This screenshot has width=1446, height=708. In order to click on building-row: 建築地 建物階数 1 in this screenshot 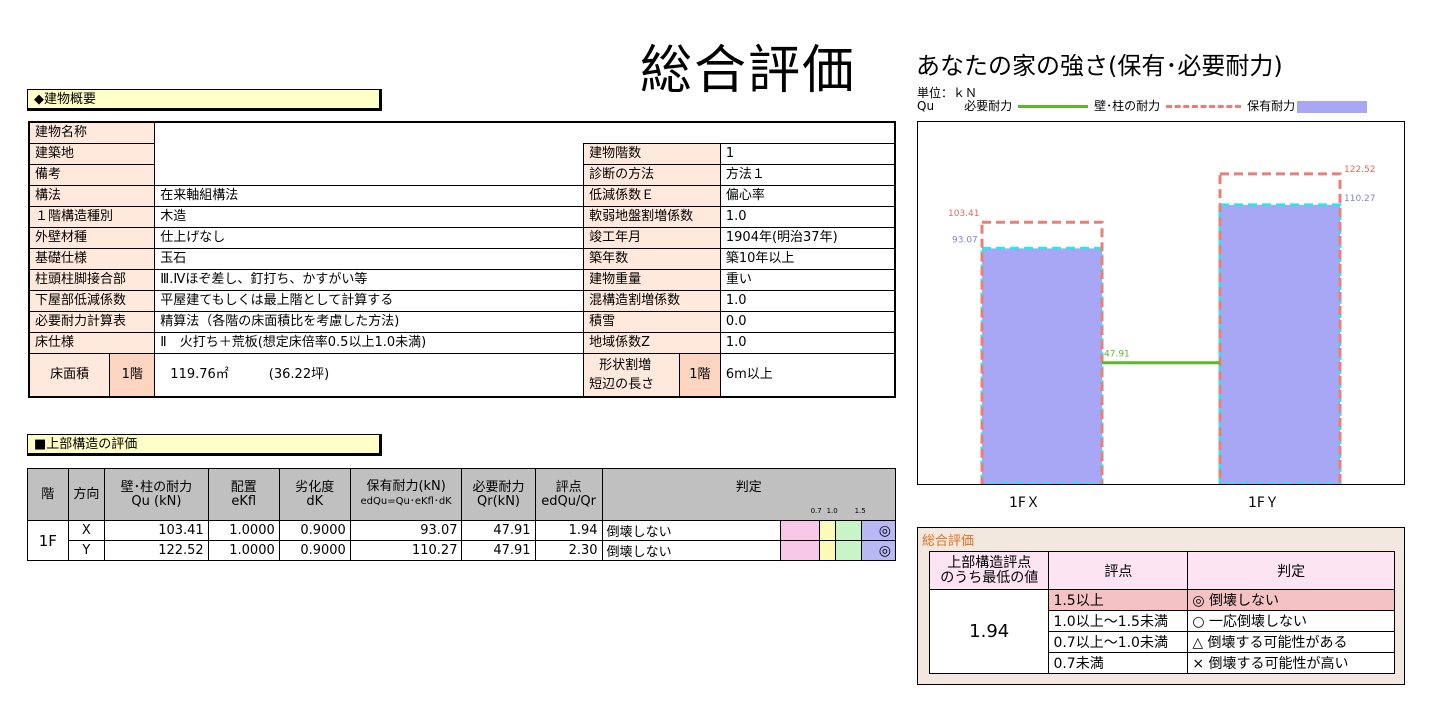, I will do `click(462, 154)`.